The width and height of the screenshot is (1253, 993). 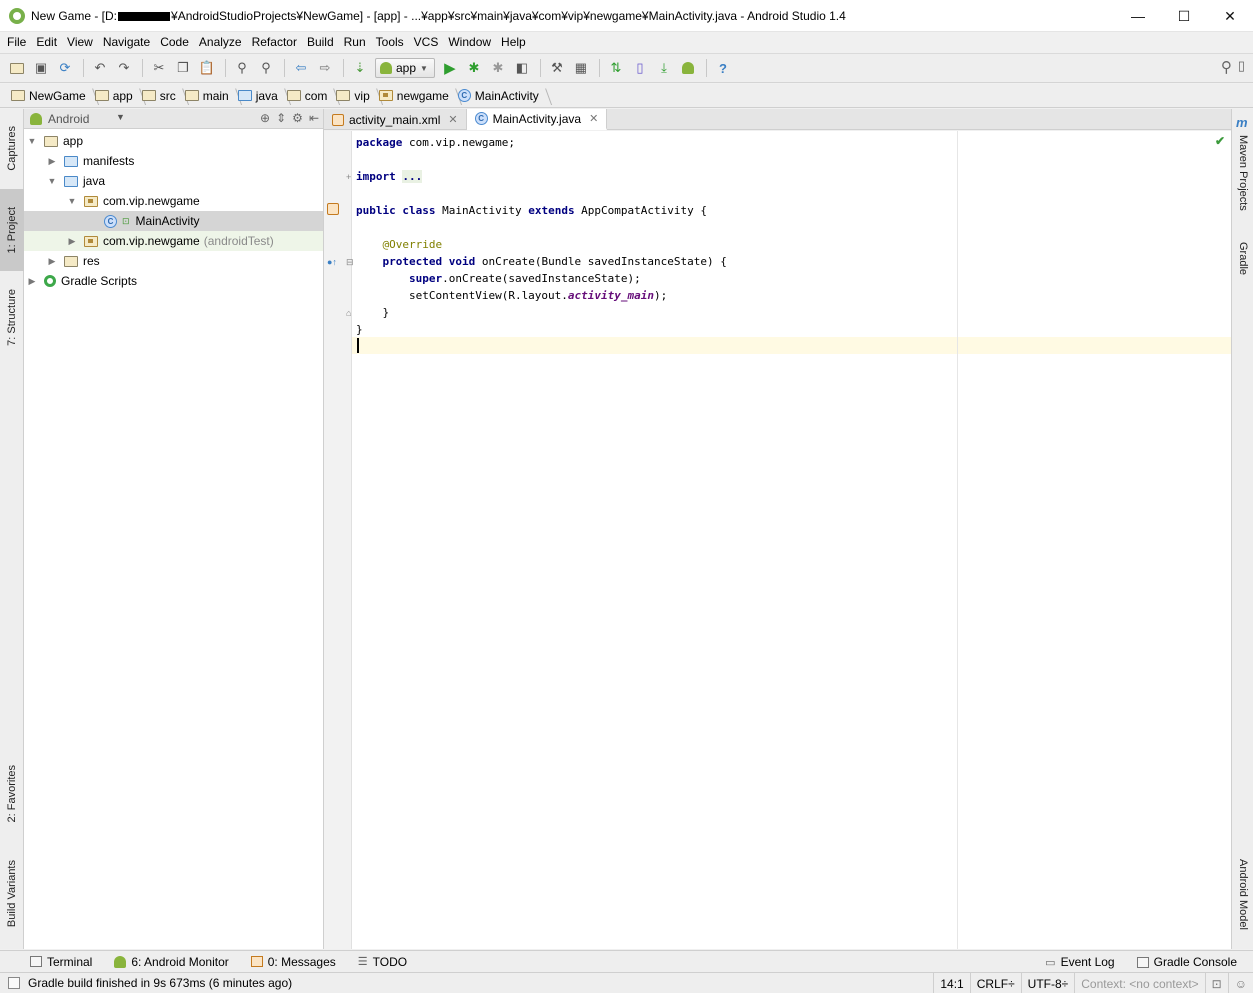 I want to click on fold-minus-icon: ⊟, so click(x=350, y=262).